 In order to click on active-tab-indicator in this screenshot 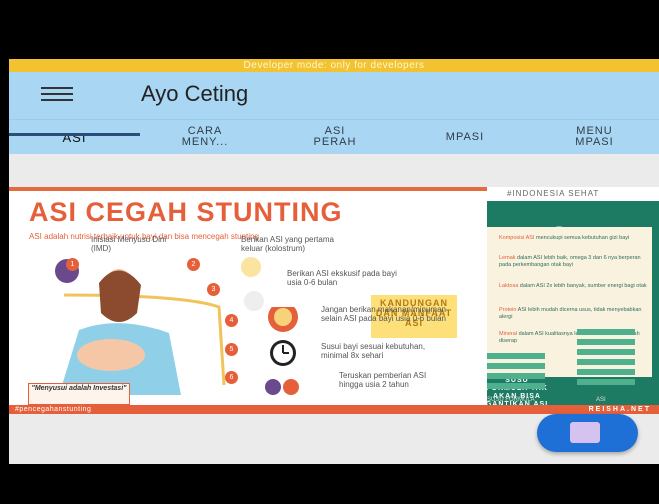, I will do `click(74, 134)`.